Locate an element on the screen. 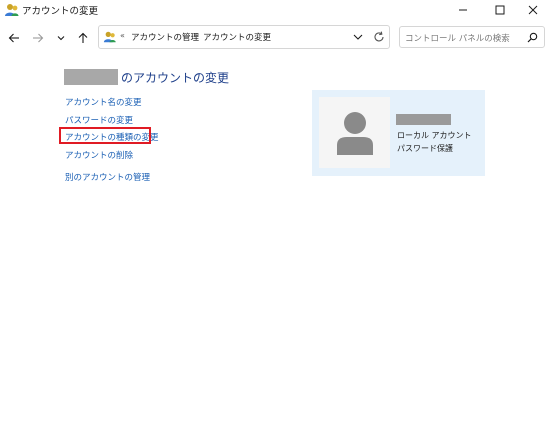  minimize-button is located at coordinates (463, 10).